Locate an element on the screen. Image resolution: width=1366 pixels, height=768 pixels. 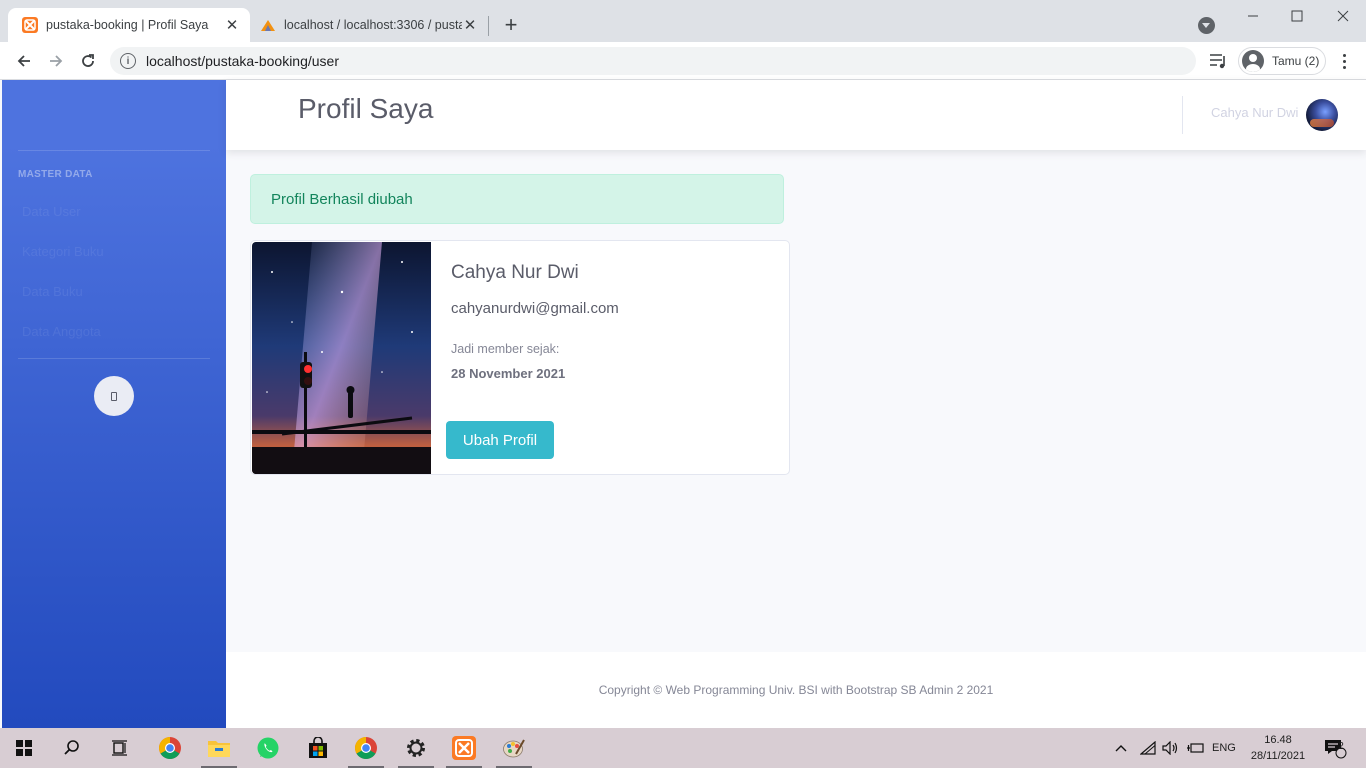
maximize-icon is located at coordinates (1297, 16).